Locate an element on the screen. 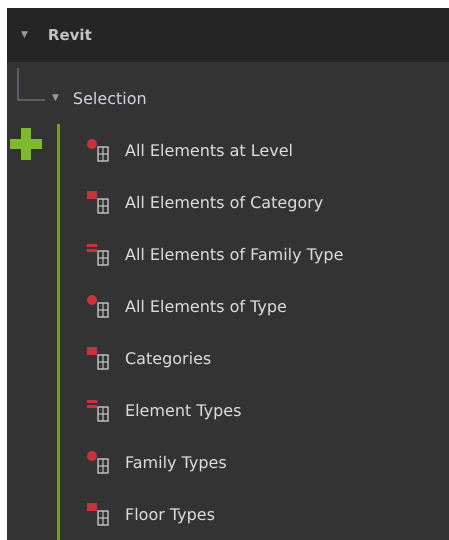  tree-item: All Elements of Family Type is located at coordinates (234, 254).